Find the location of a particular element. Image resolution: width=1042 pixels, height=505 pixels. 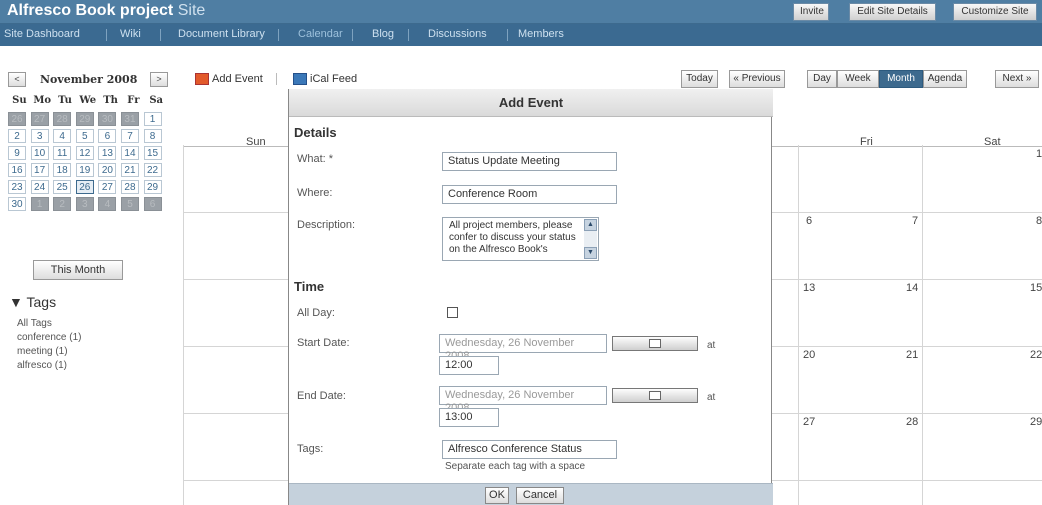

mini-calendar-day-selected: 26 is located at coordinates (84, 187).